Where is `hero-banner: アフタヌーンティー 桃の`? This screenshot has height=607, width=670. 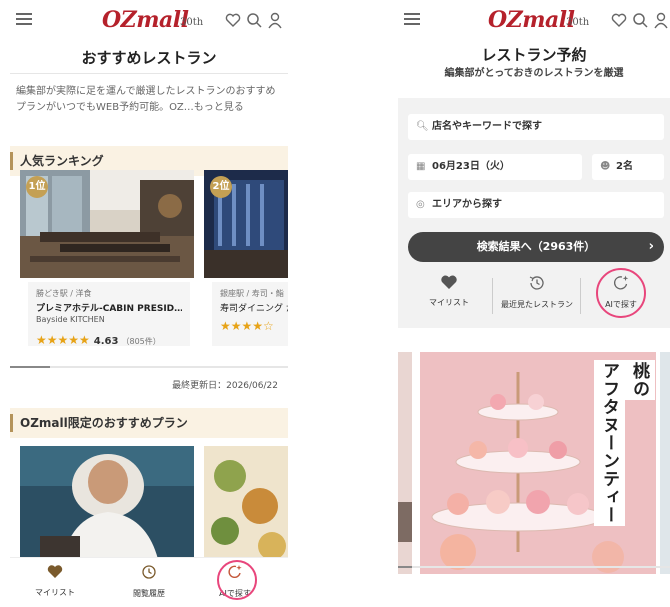
hero-banner: アフタヌーンティー 桃の is located at coordinates (534, 463).